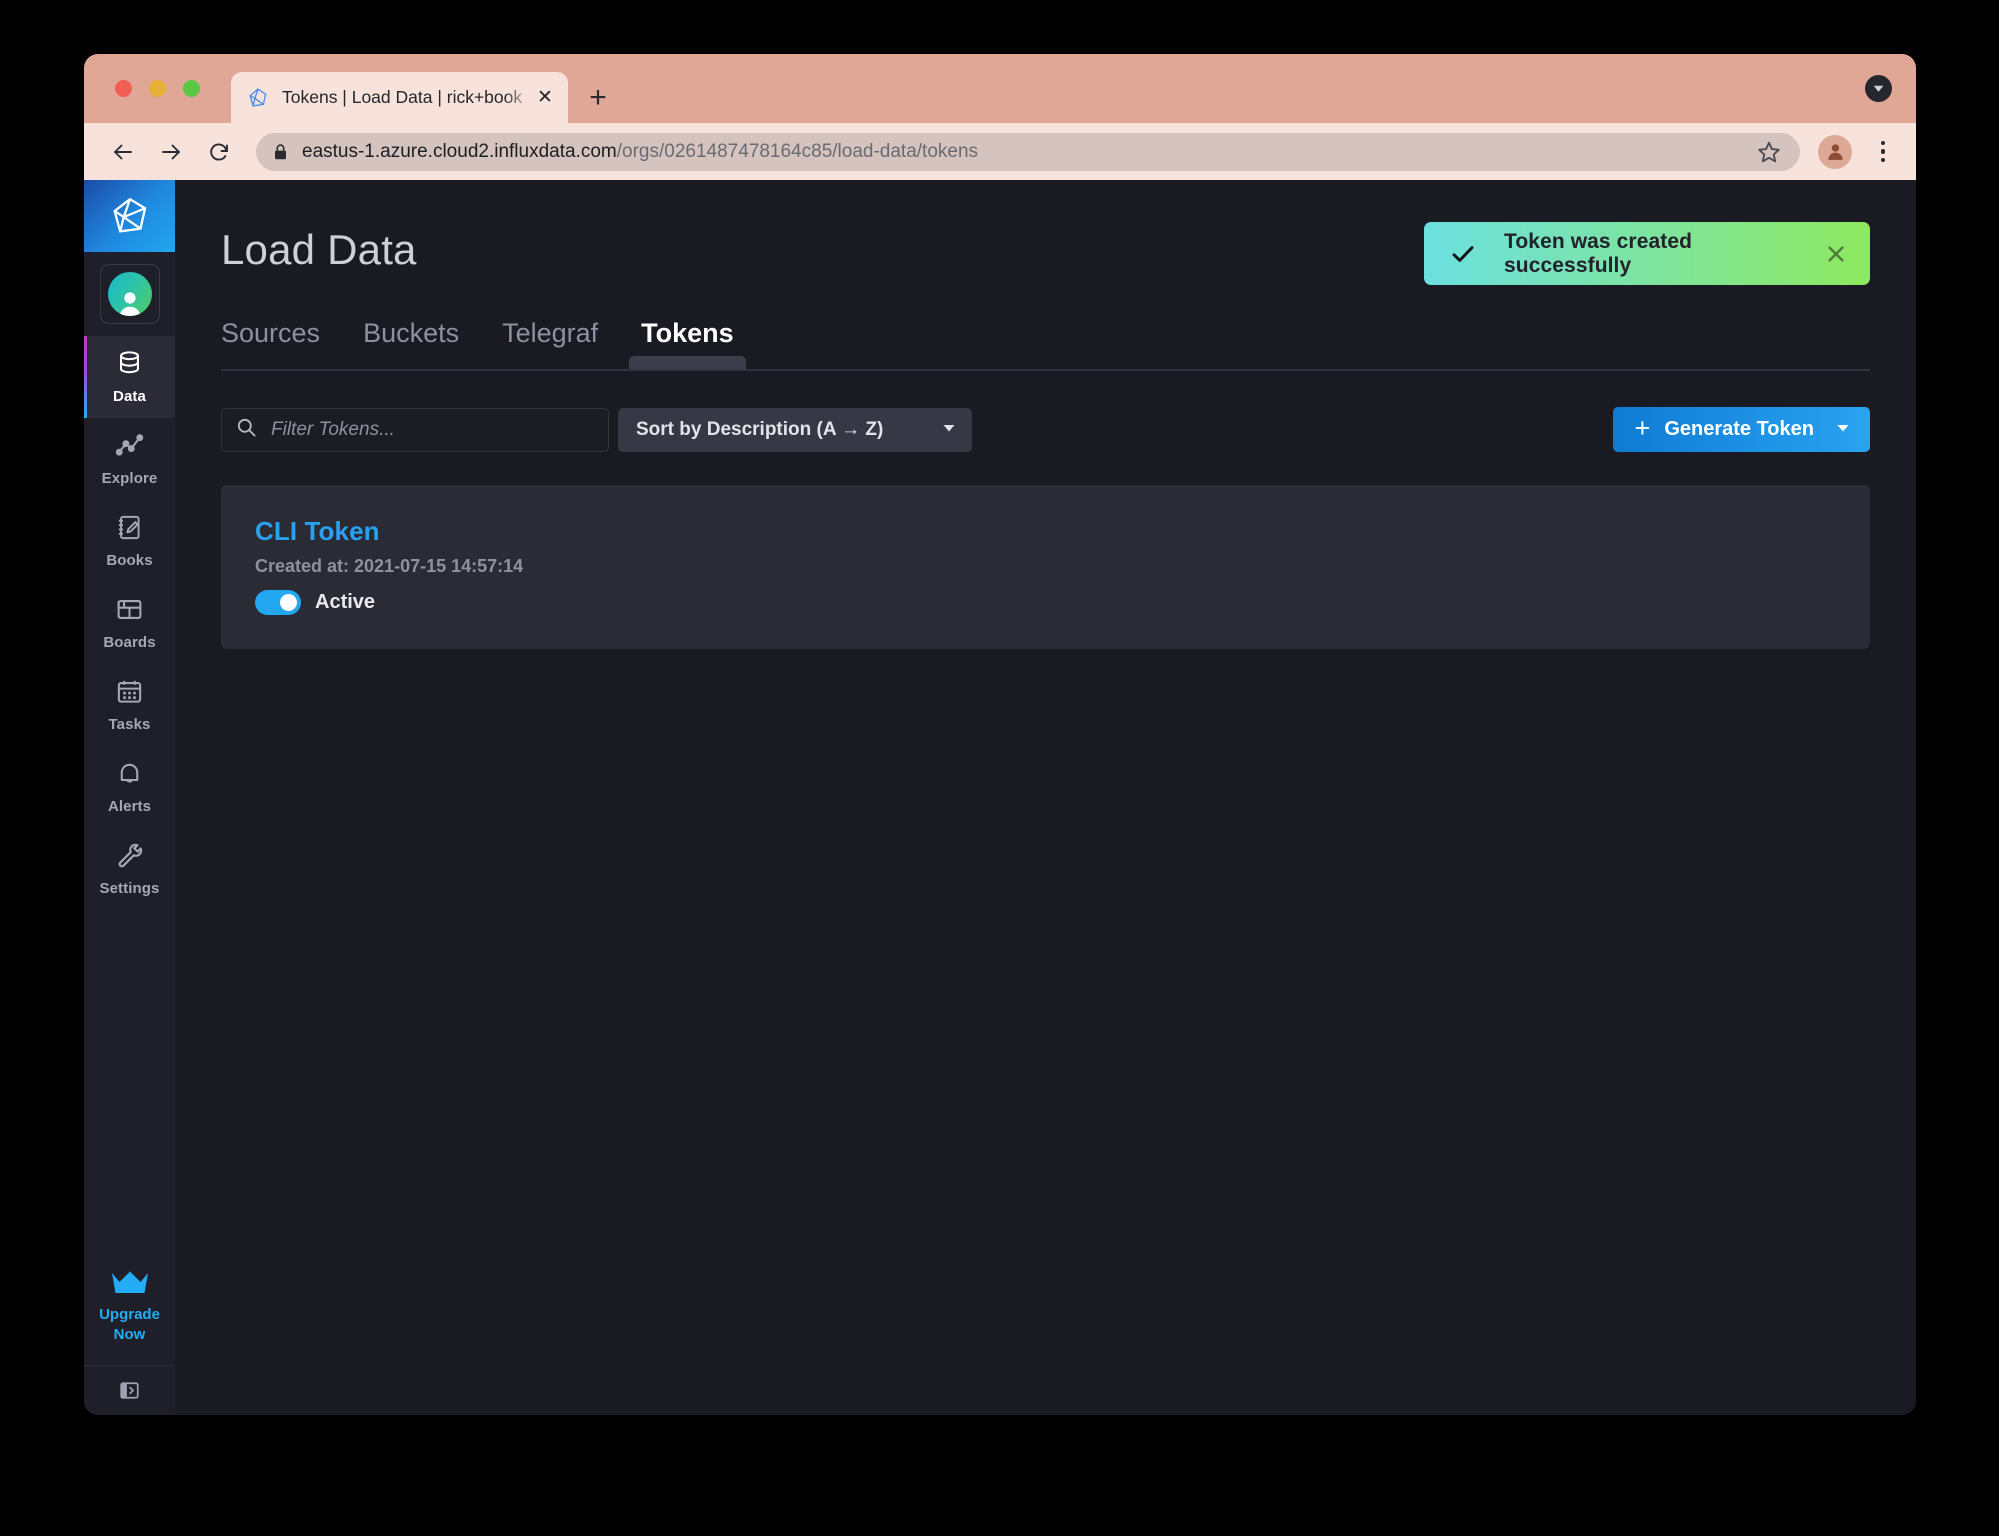 The image size is (1999, 1536). I want to click on lock-icon, so click(280, 151).